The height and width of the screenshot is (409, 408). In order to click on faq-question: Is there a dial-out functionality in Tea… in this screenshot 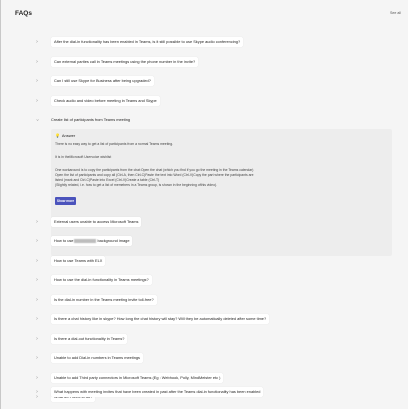, I will do `click(89, 338)`.